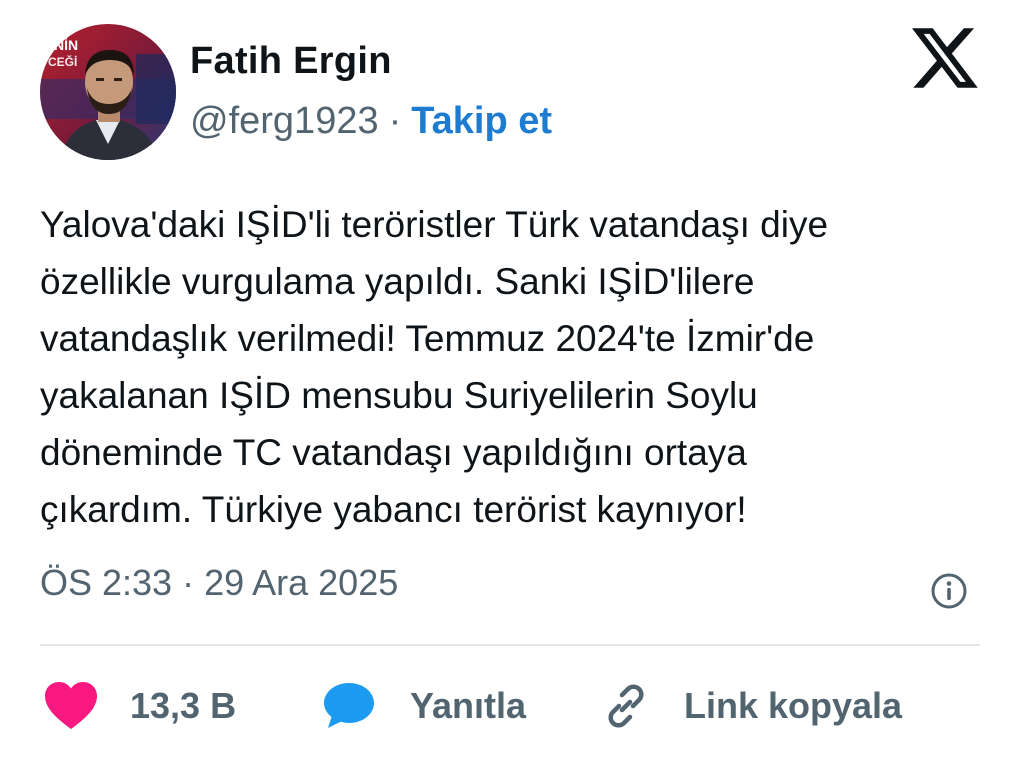  What do you see at coordinates (62, 61) in the screenshot?
I see `svg-text: CEĞİ` at bounding box center [62, 61].